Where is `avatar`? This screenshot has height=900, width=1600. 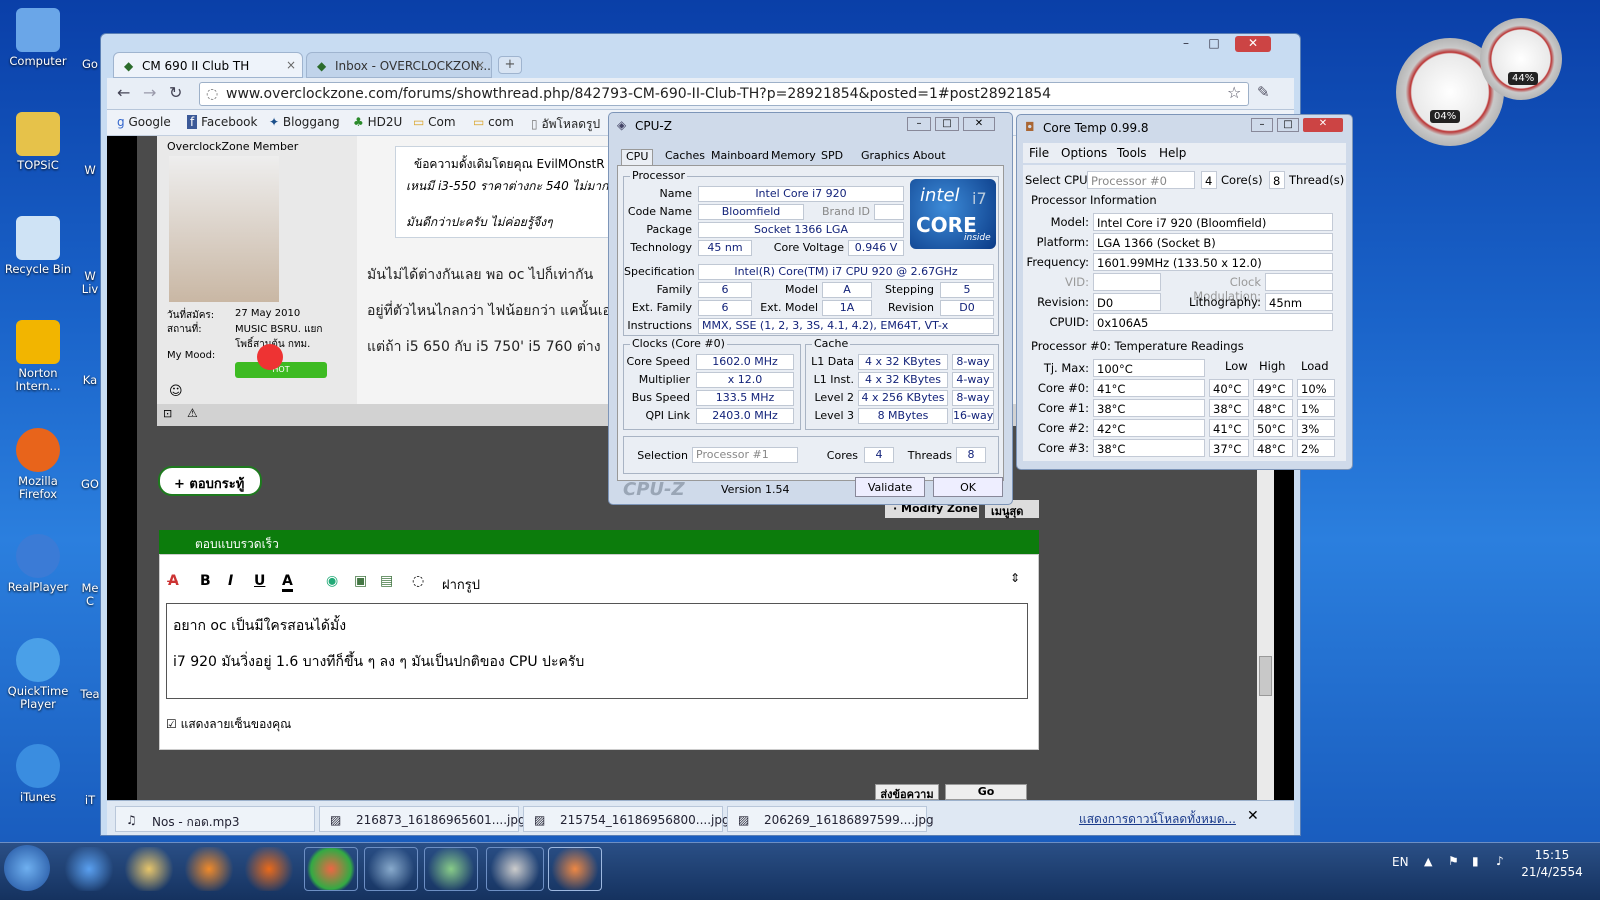
avatar is located at coordinates (224, 229).